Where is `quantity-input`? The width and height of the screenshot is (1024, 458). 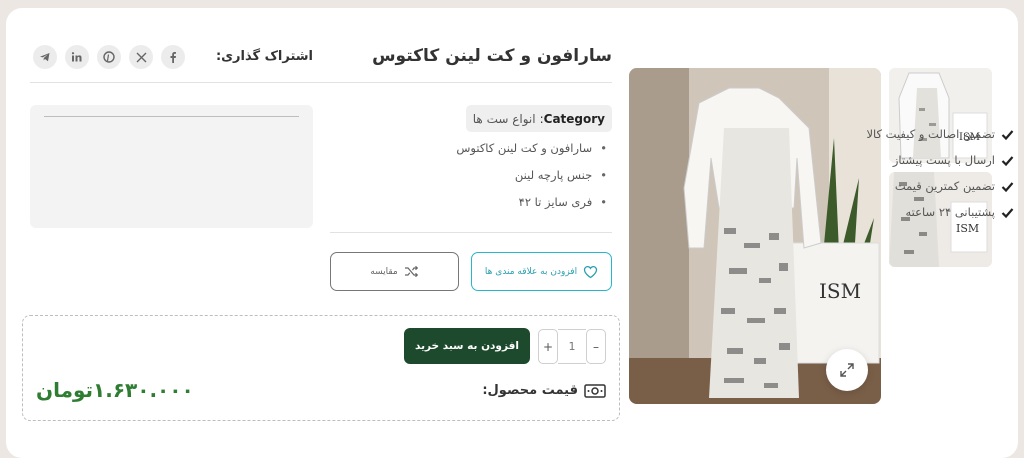 quantity-input is located at coordinates (572, 346).